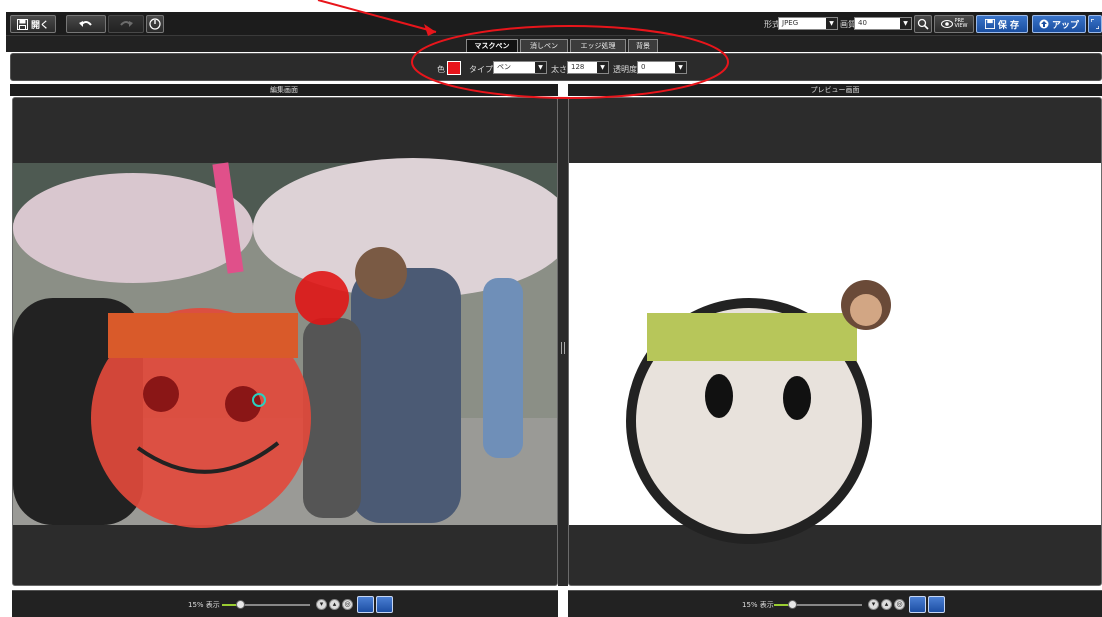 The height and width of the screenshot is (617, 1102). I want to click on edit-pane-title: 編集画面, so click(284, 90).